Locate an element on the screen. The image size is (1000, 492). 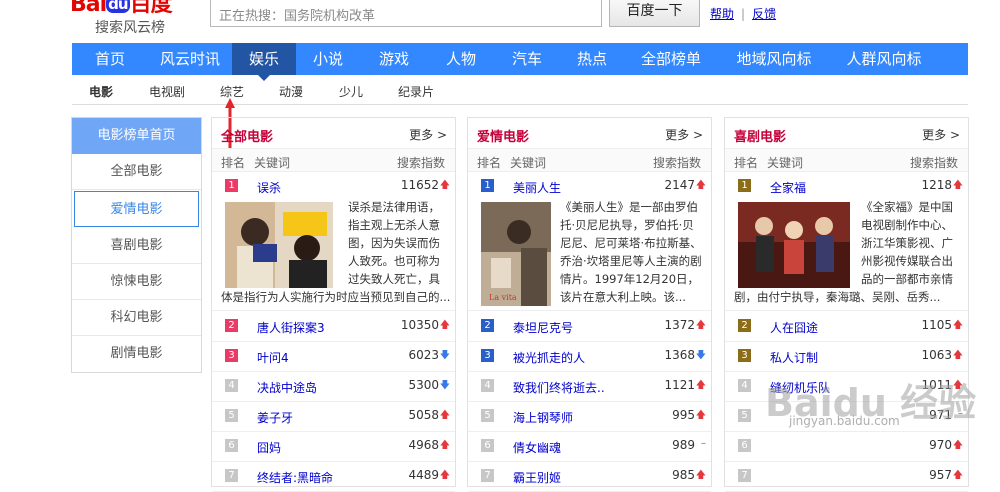
movie-poster: La vita is located at coordinates (516, 254).